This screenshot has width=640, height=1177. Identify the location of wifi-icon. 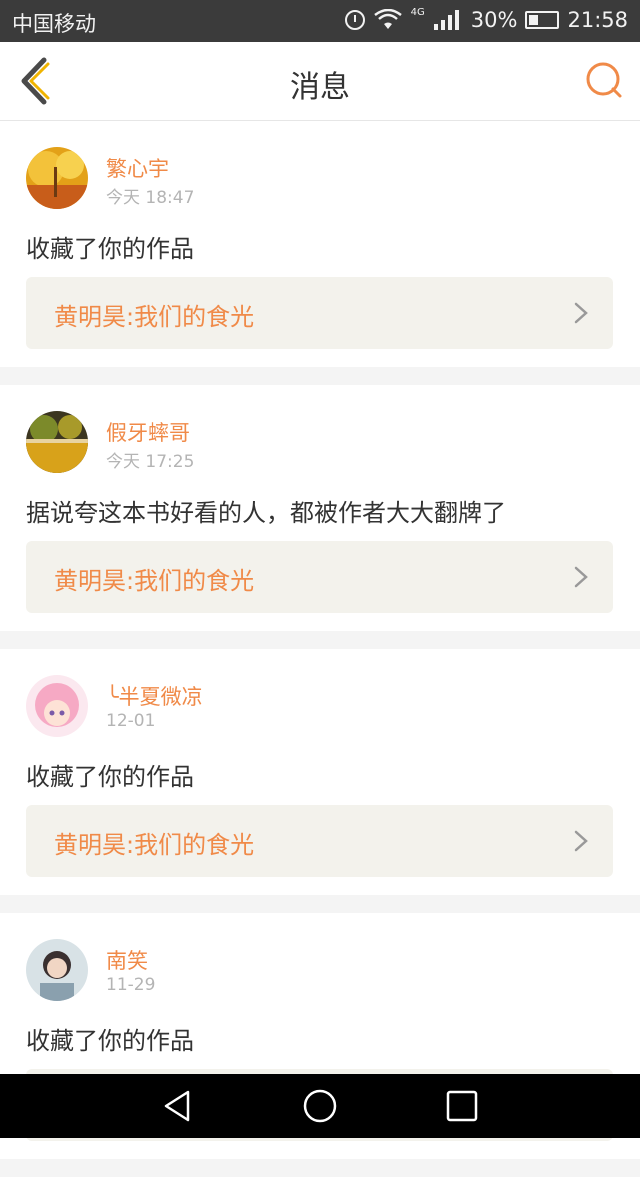
(387, 19).